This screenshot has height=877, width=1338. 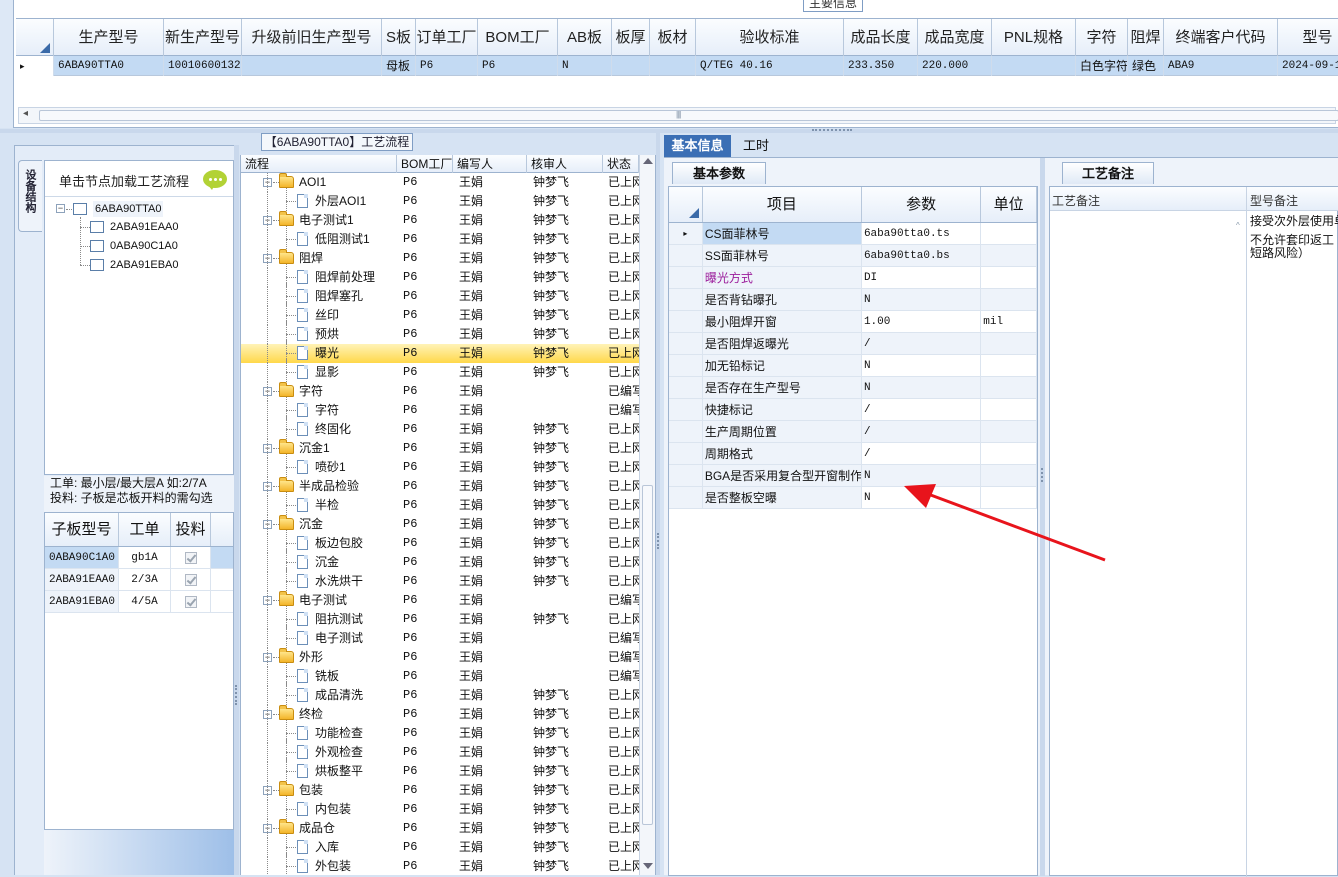 What do you see at coordinates (853, 256) in the screenshot?
I see `table-row: SS面菲林号 6aba90tta0.bs` at bounding box center [853, 256].